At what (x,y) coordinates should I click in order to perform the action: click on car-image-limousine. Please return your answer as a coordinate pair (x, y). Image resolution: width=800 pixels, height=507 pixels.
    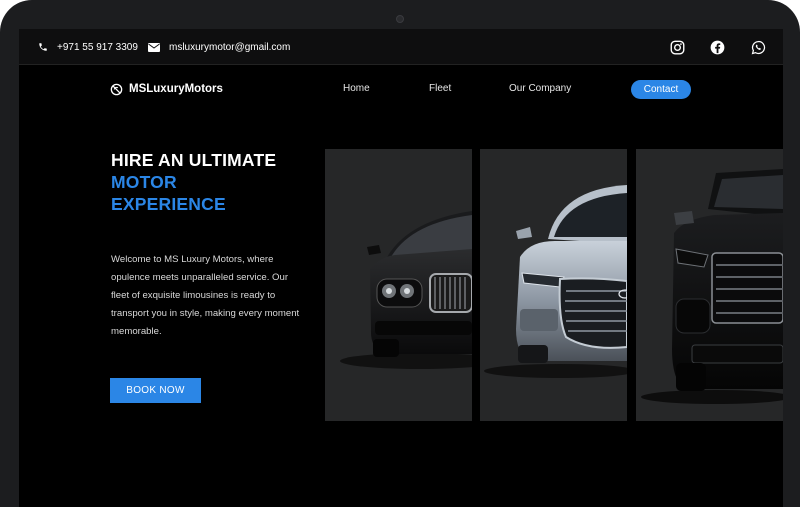
    Looking at the image, I should click on (398, 285).